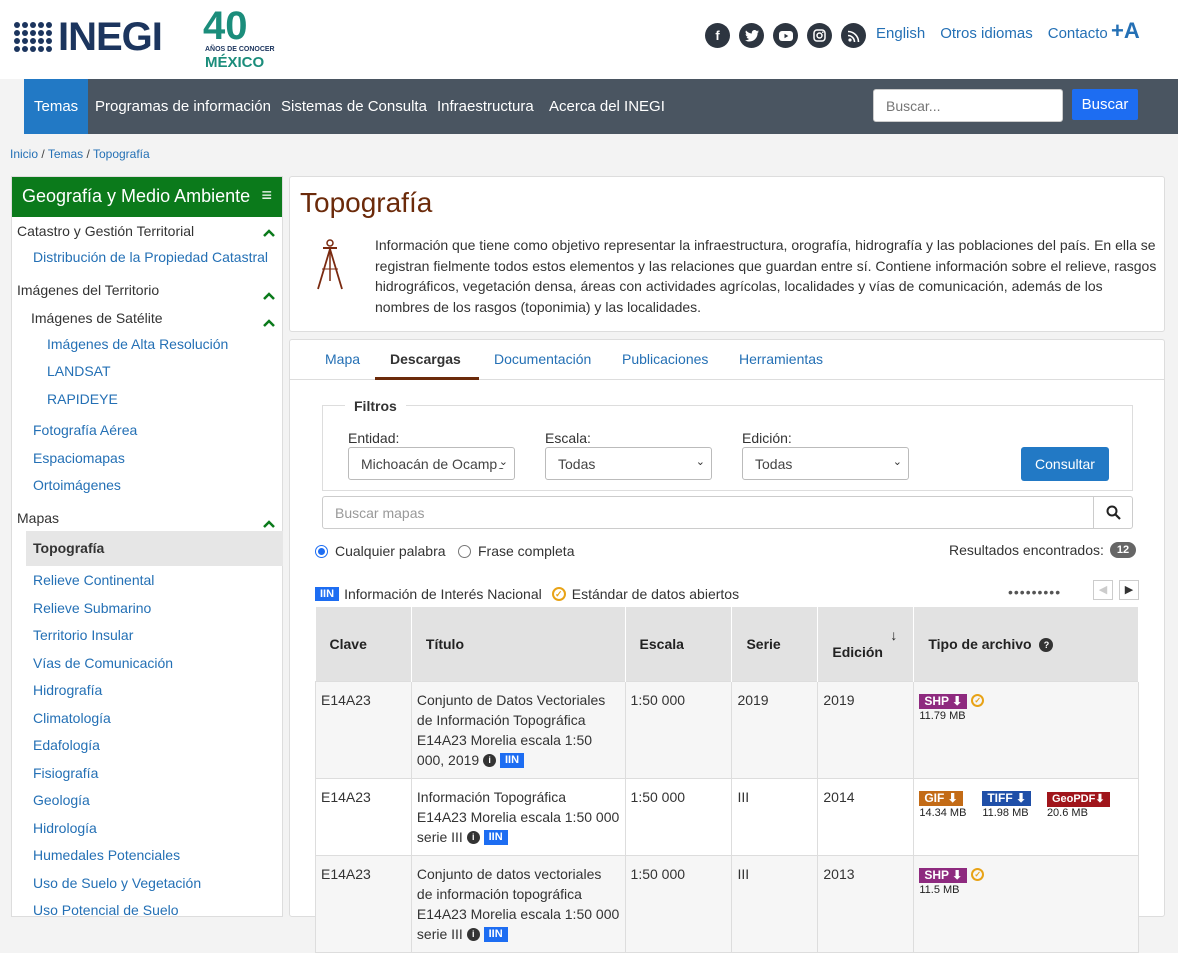 This screenshot has width=1178, height=953. I want to click on sidebar-item-edafologia: Edafología, so click(168, 745).